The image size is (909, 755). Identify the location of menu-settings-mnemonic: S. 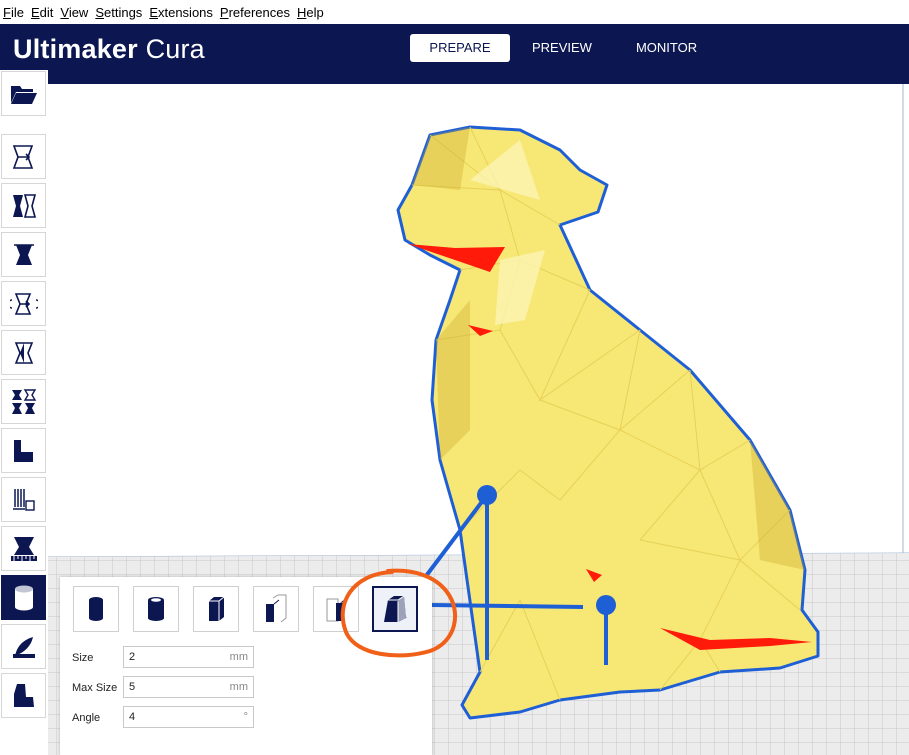
(99, 12).